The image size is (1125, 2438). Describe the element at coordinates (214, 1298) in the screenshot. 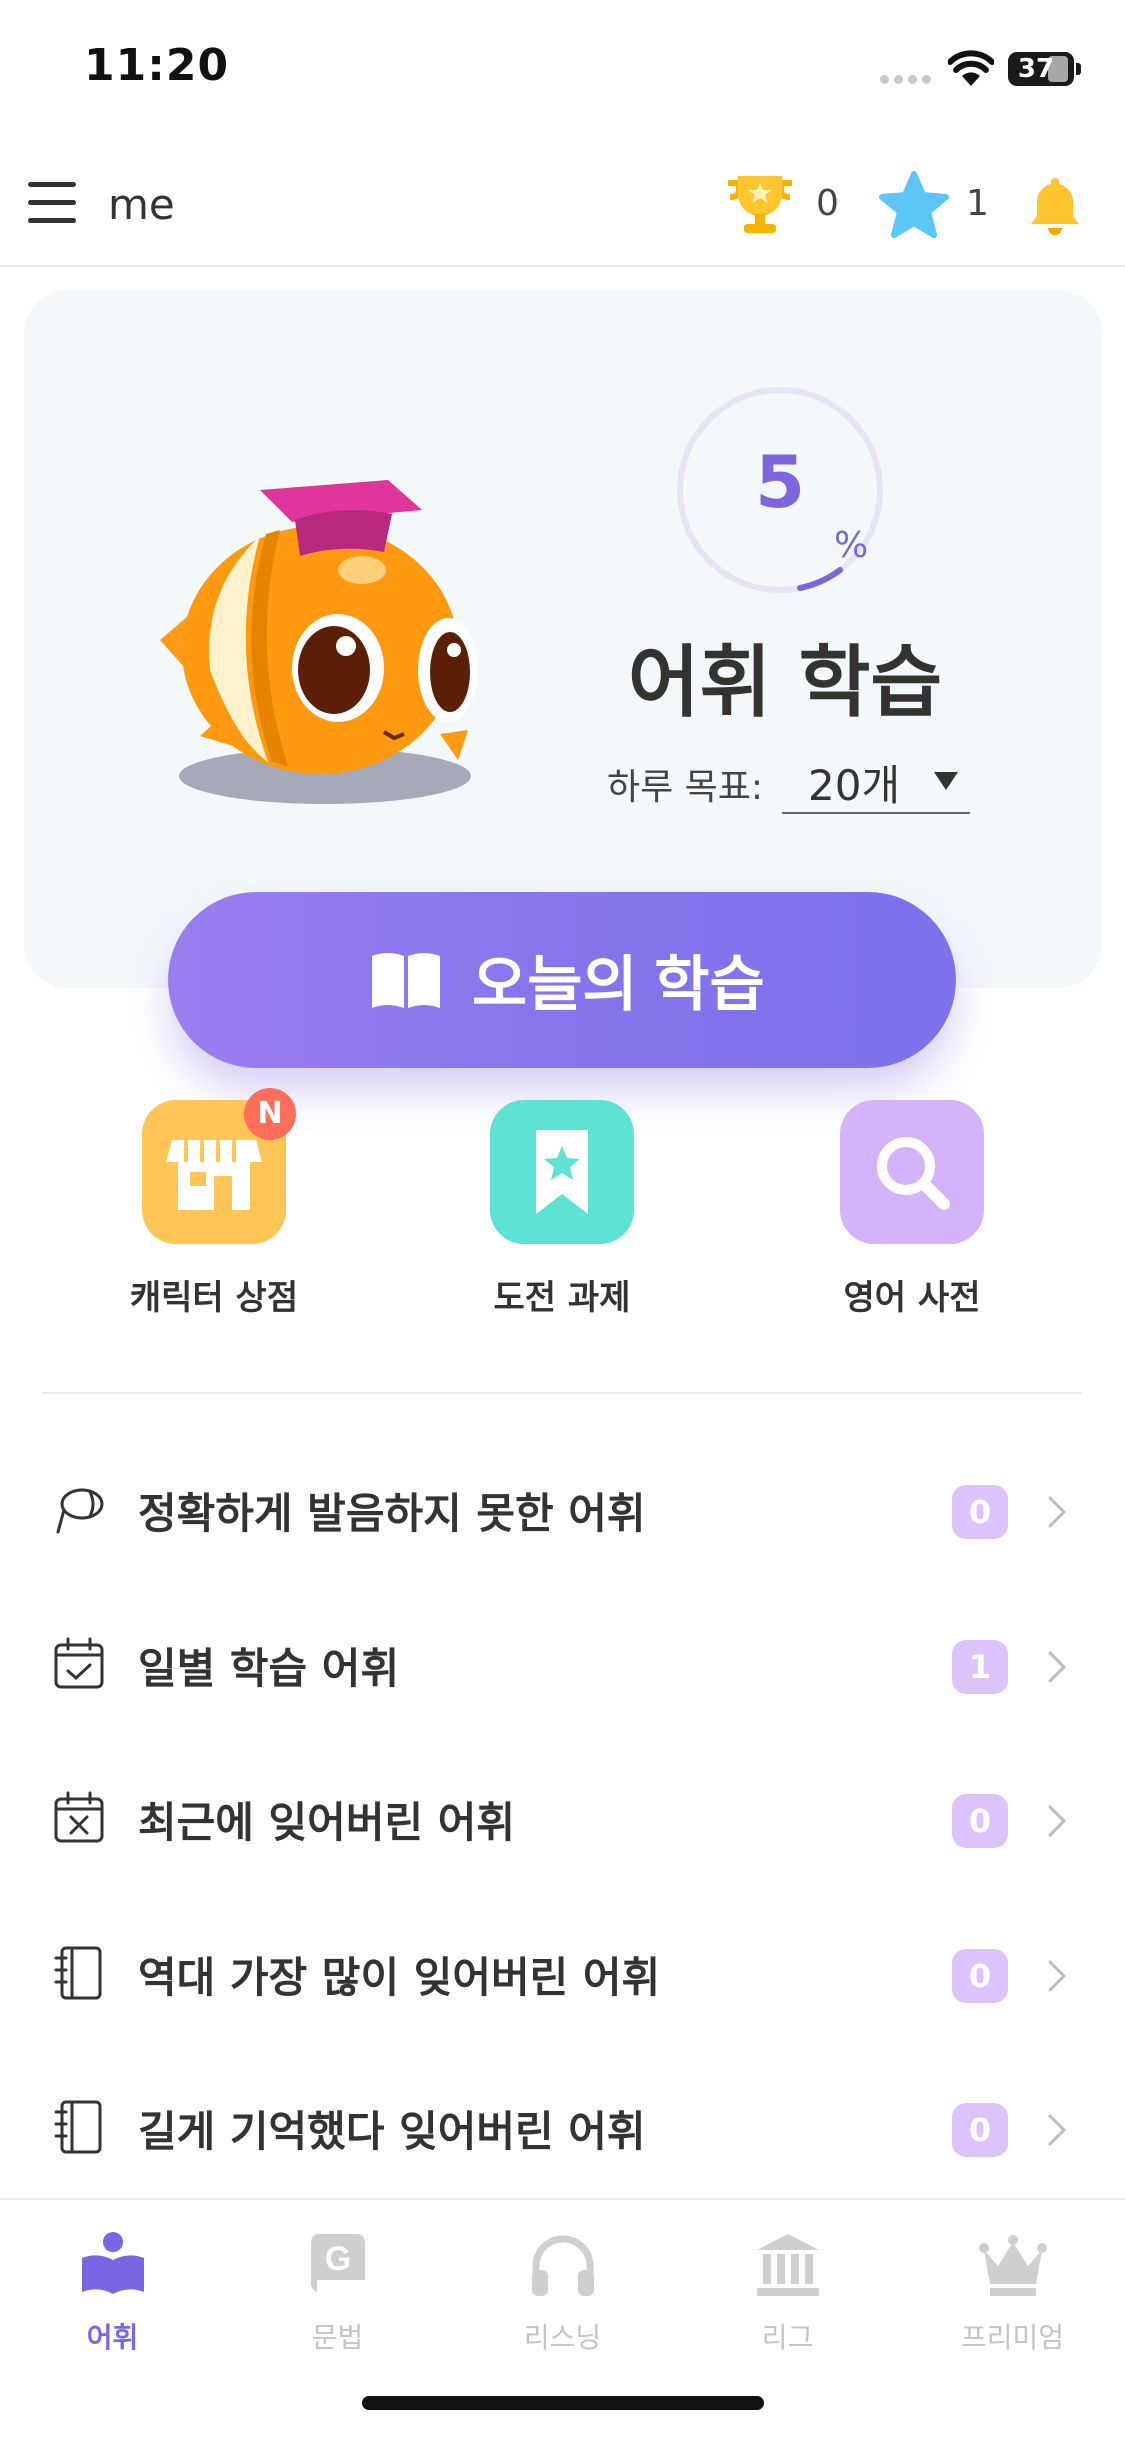

I see `character-store-label: 캐릭터 상점` at that location.